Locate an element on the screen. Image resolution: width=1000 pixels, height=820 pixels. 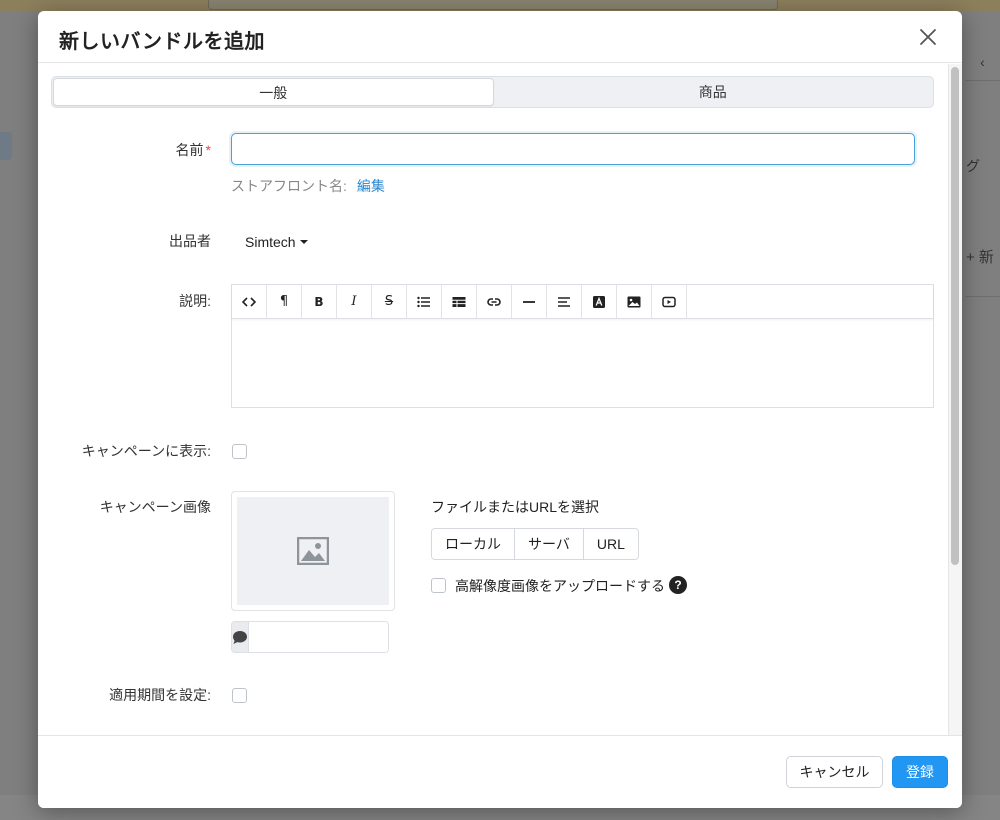
name-input is located at coordinates (573, 149).